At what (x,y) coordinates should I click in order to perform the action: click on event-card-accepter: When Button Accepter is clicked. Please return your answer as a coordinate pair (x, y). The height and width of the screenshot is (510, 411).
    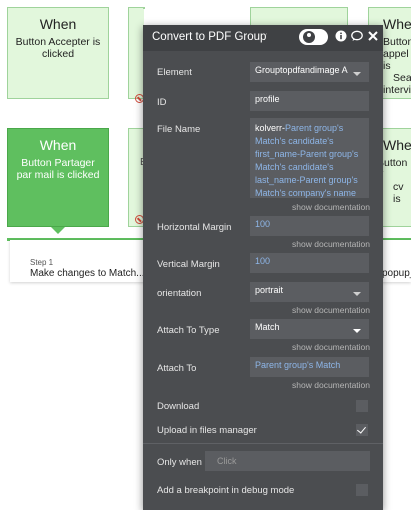
    Looking at the image, I should click on (58, 53).